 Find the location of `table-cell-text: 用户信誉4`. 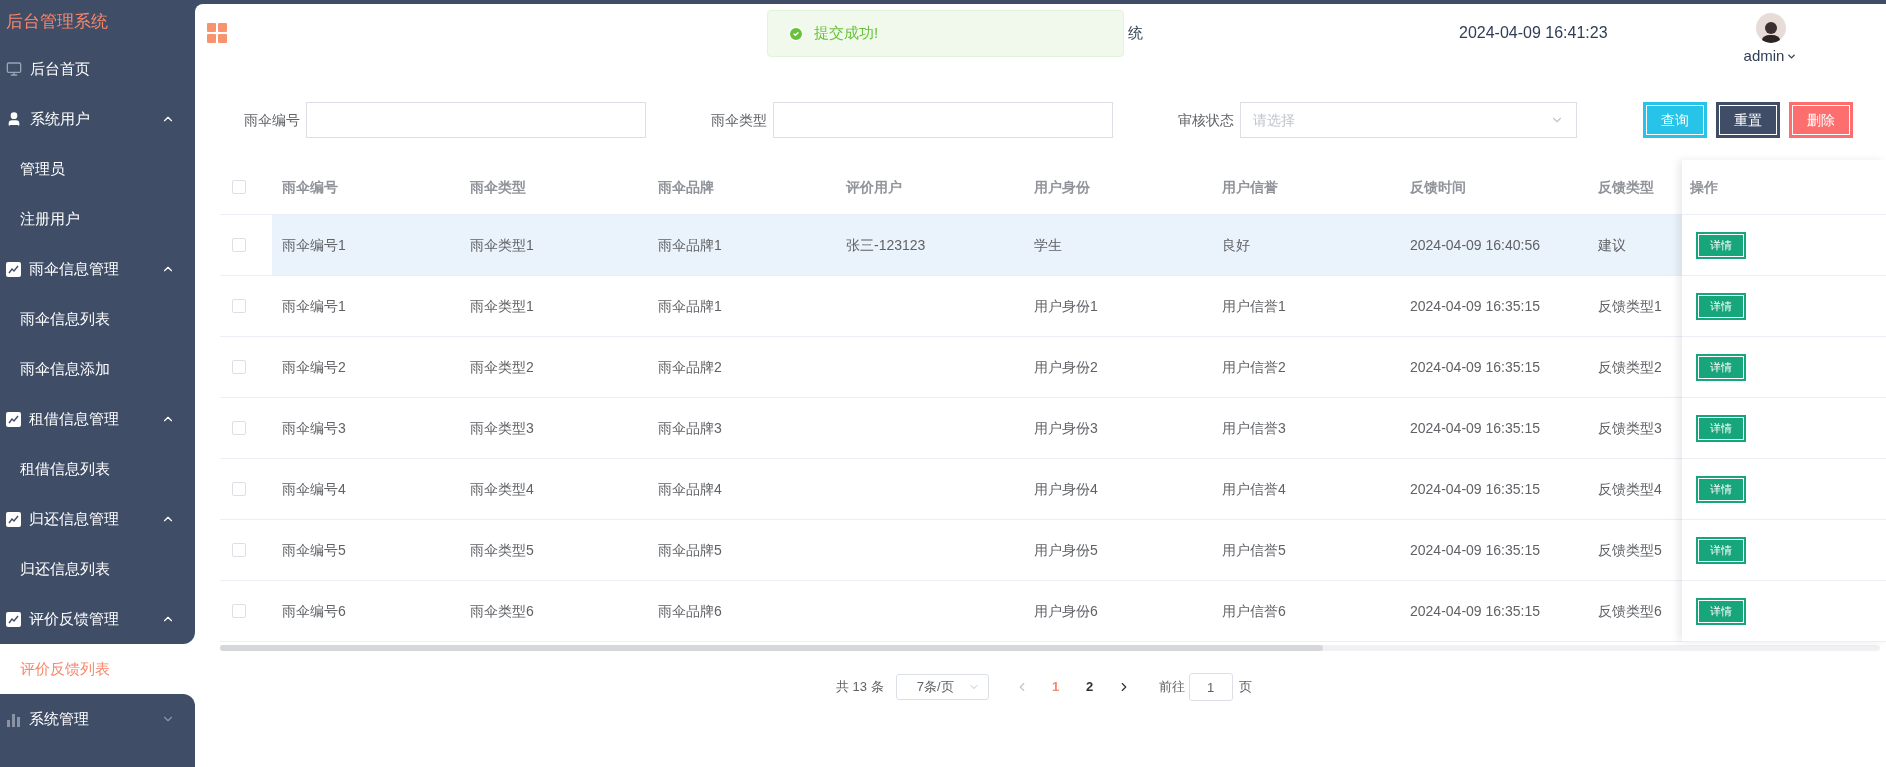

table-cell-text: 用户信誉4 is located at coordinates (1254, 489).